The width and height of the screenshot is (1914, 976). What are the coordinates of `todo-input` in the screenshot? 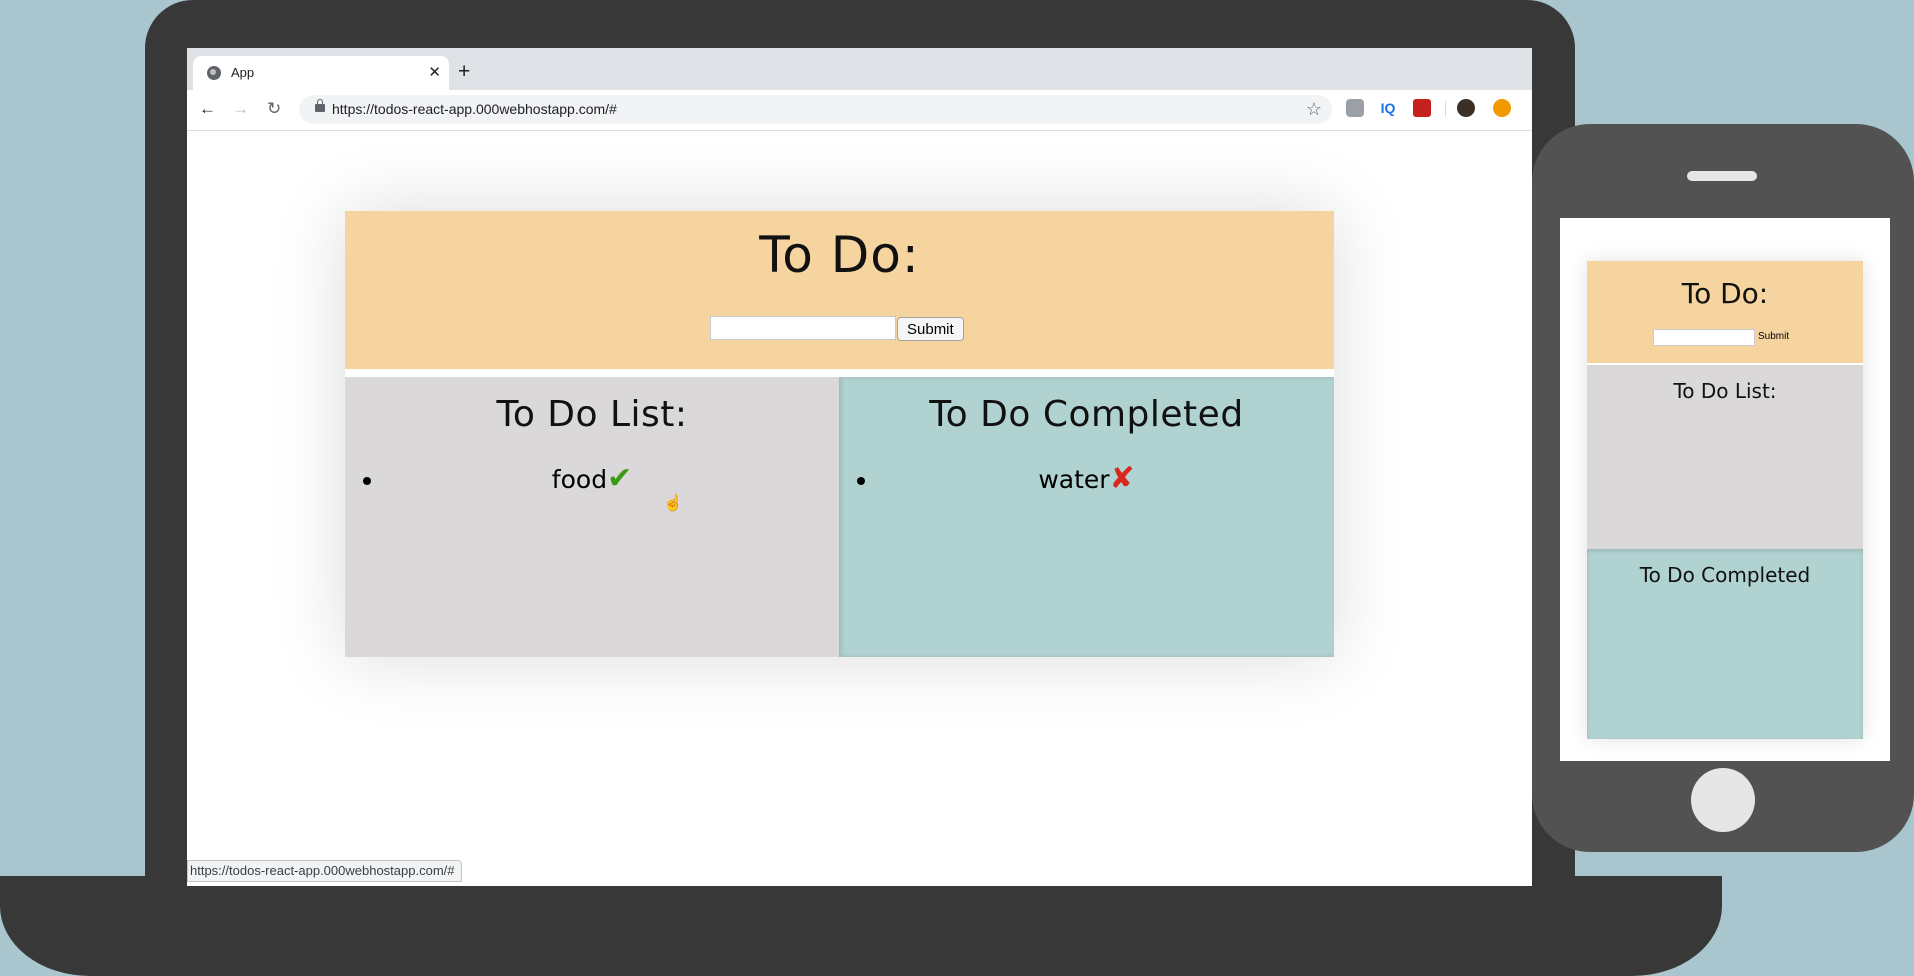 It's located at (803, 328).